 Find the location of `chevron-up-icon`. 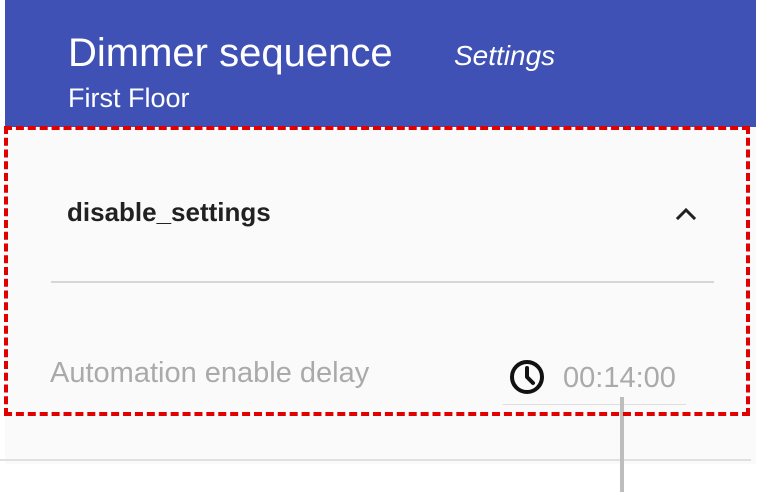

chevron-up-icon is located at coordinates (686, 214).